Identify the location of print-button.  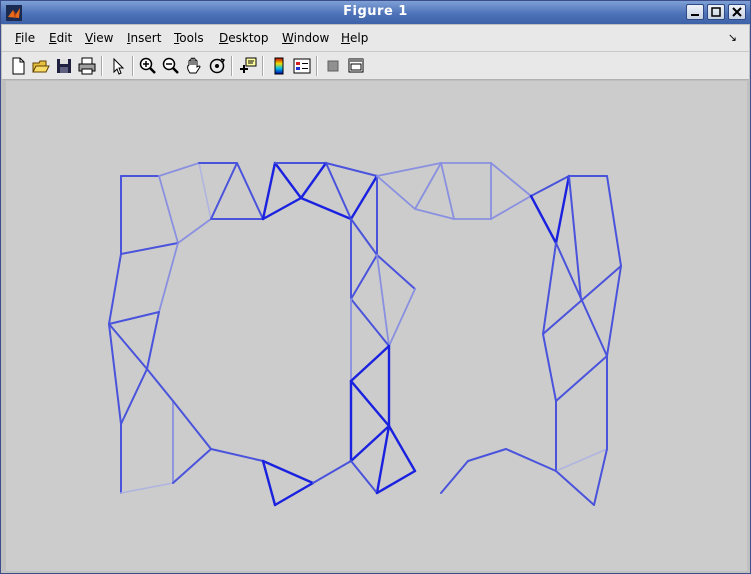
(87, 66).